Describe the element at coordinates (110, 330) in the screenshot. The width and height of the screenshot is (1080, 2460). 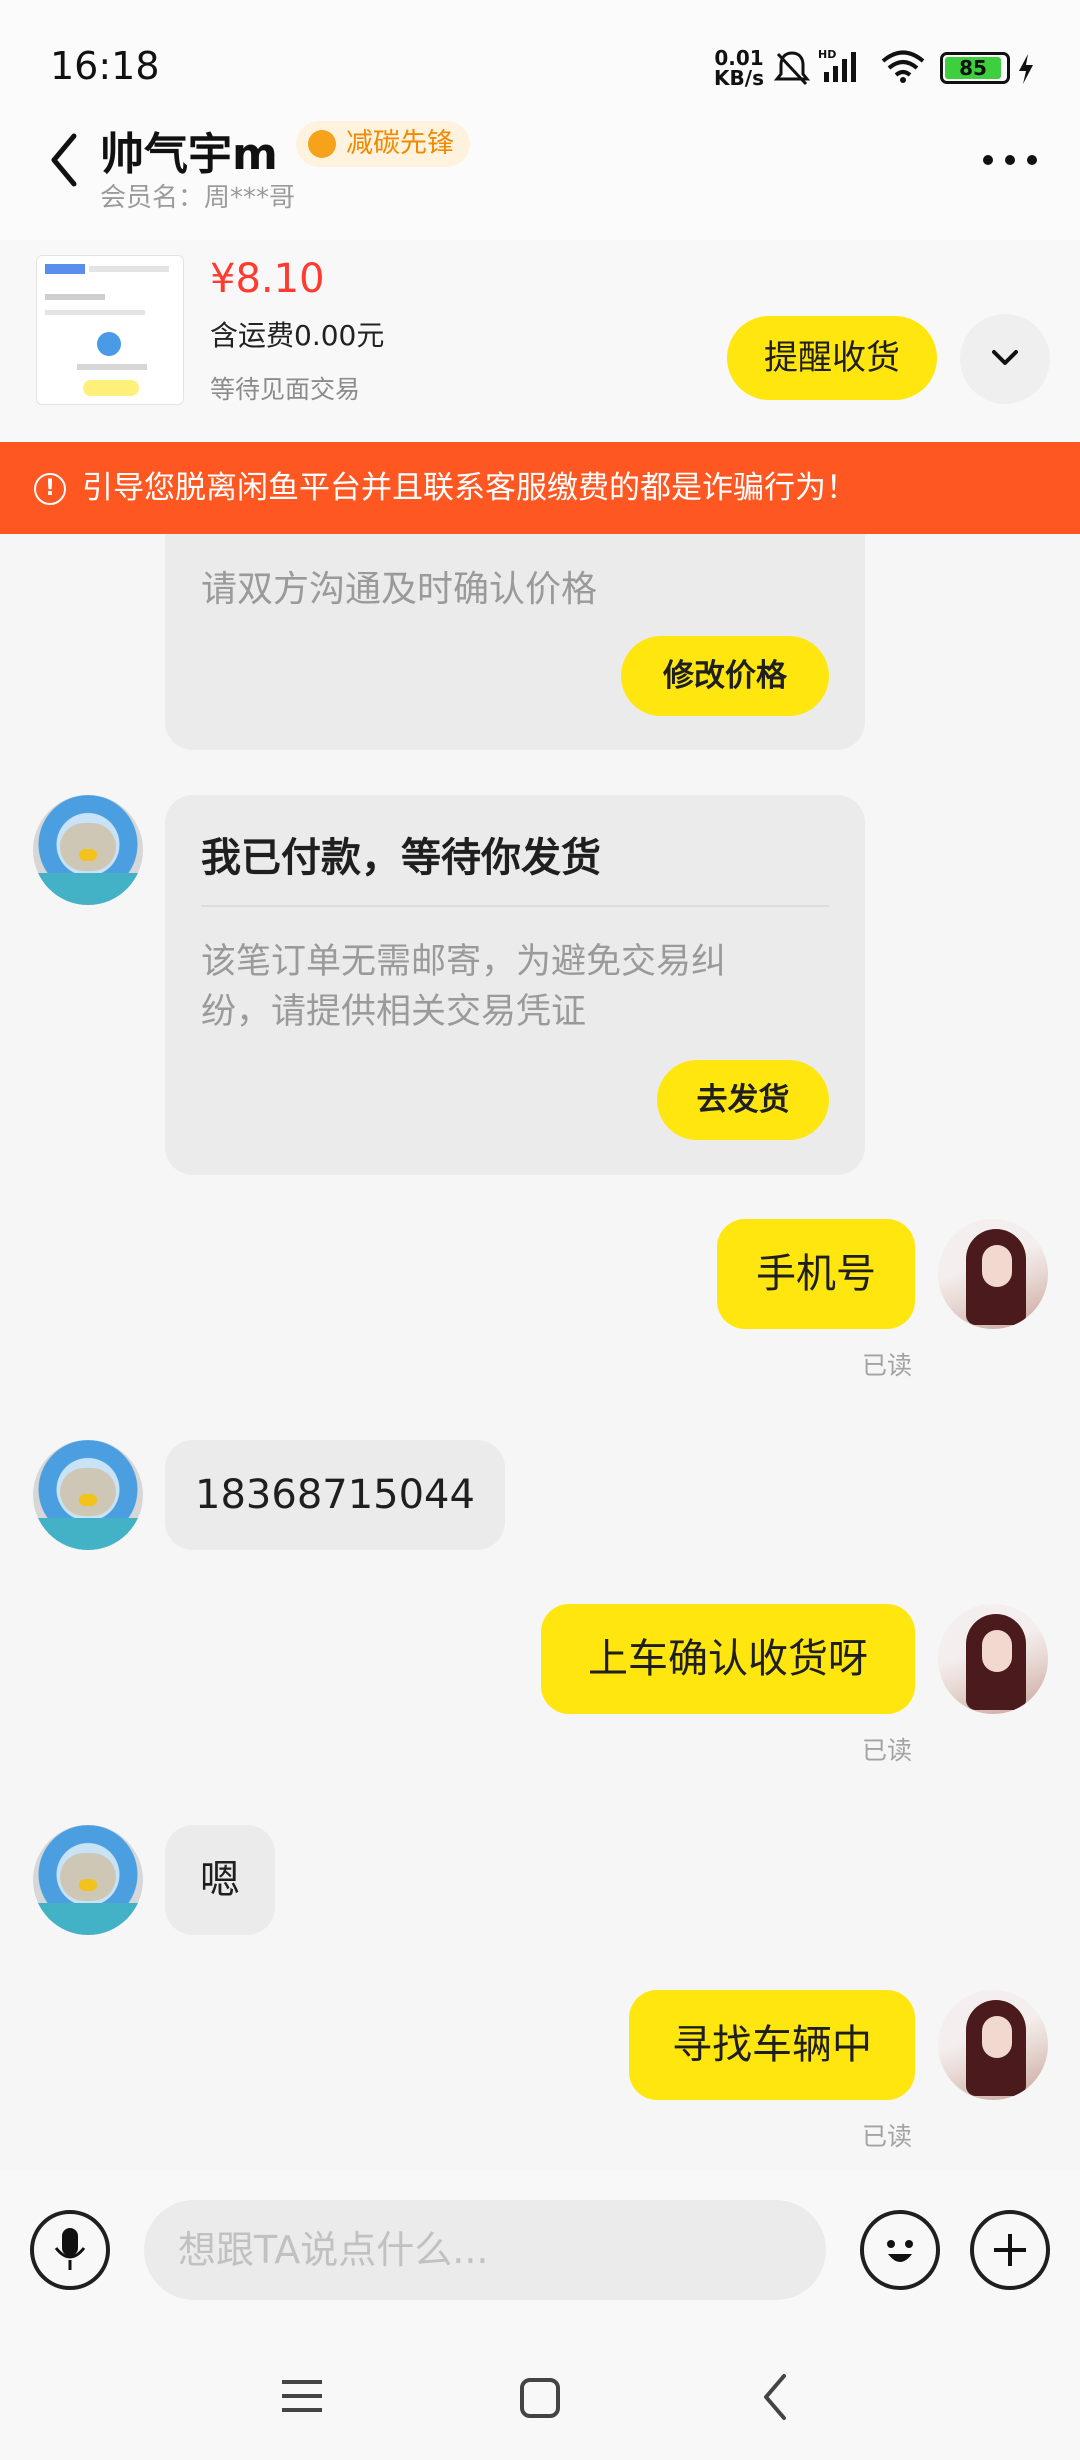
I see `order-thumbnail` at that location.